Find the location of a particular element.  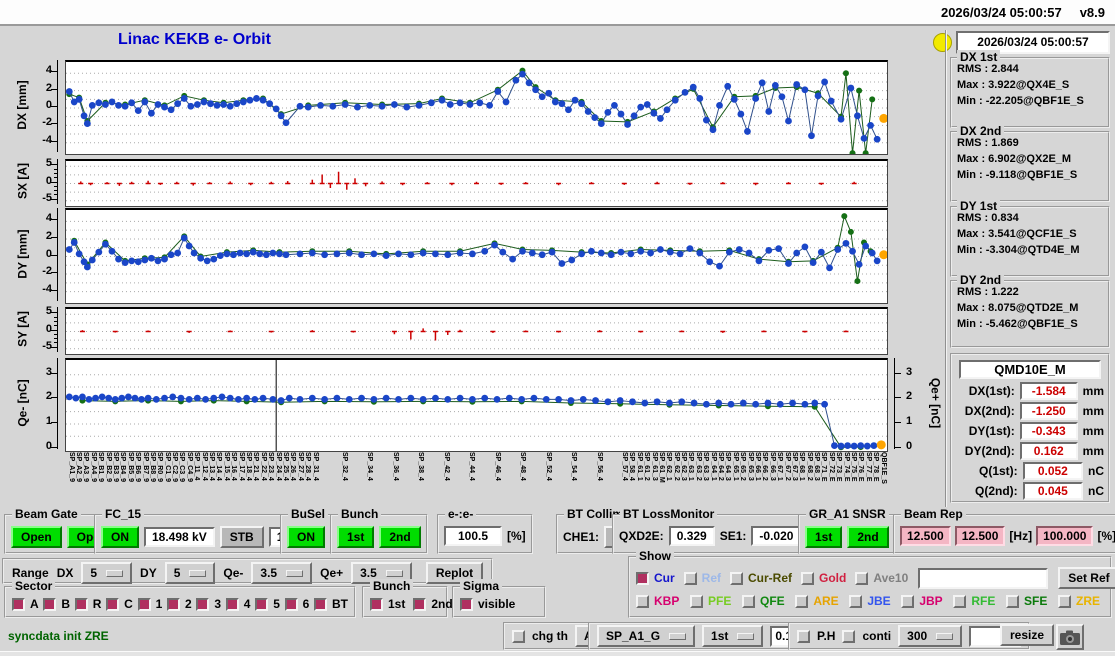

busel-on-button: ON is located at coordinates (306, 537).